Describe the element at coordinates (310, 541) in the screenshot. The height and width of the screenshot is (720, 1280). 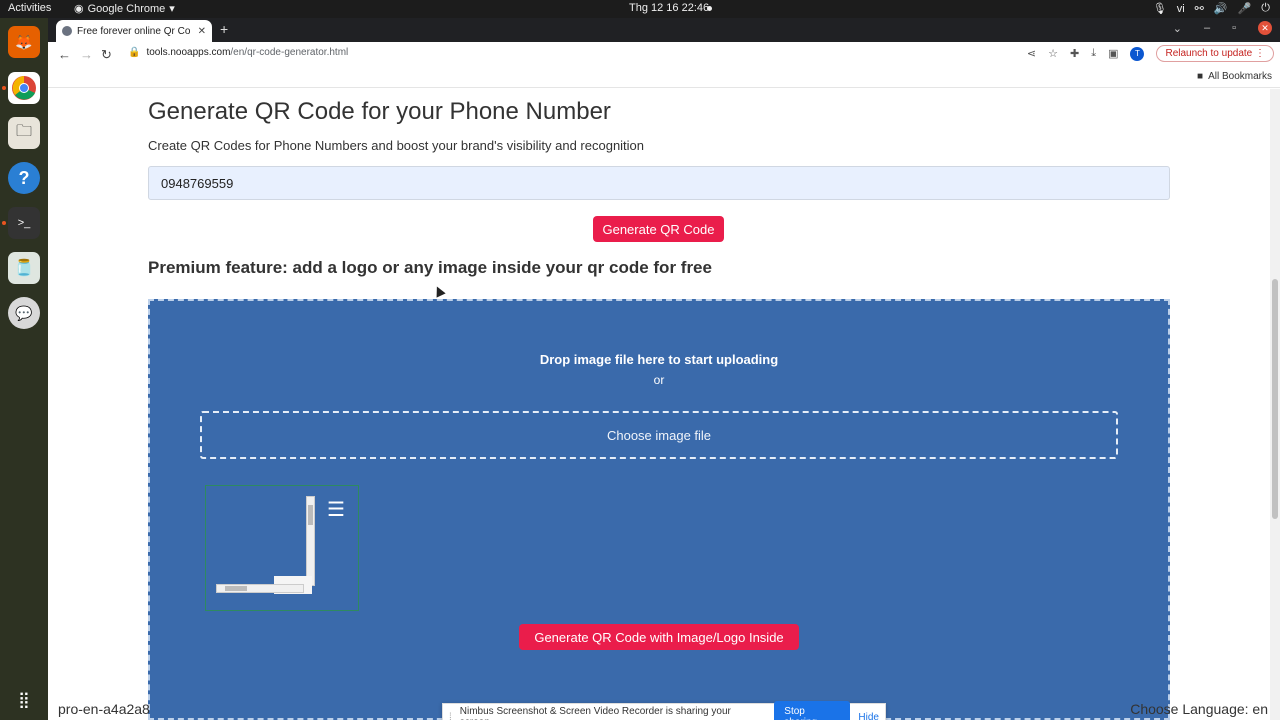
I see `vertical-scrollbar` at that location.